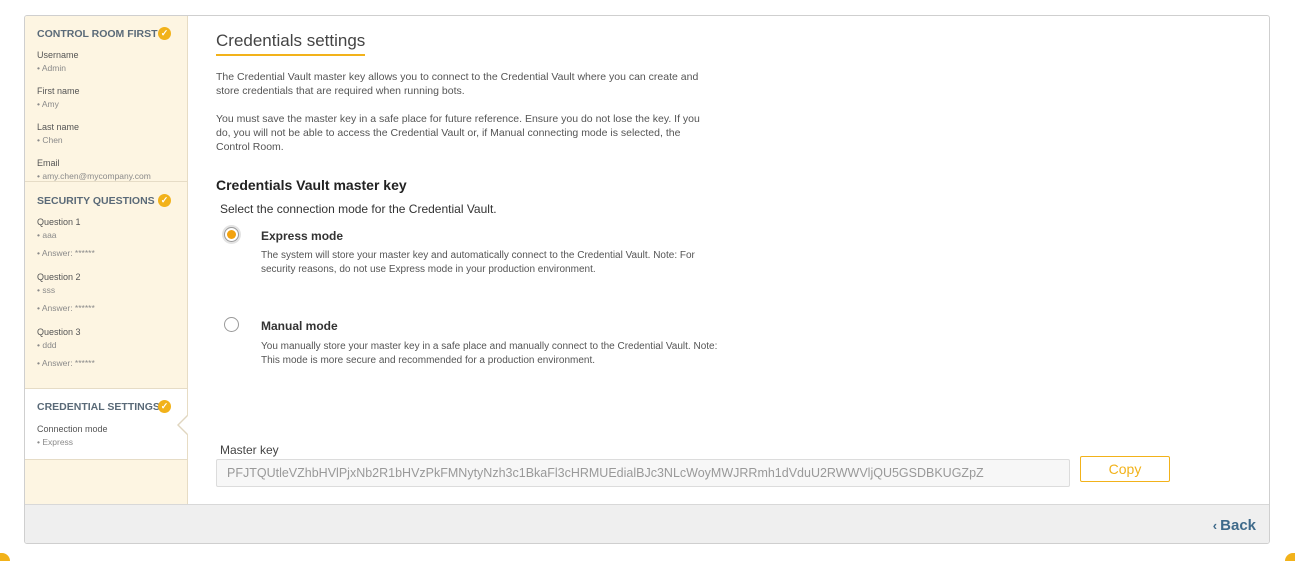 The width and height of the screenshot is (1295, 561). What do you see at coordinates (58, 91) in the screenshot?
I see `field-label: First name` at bounding box center [58, 91].